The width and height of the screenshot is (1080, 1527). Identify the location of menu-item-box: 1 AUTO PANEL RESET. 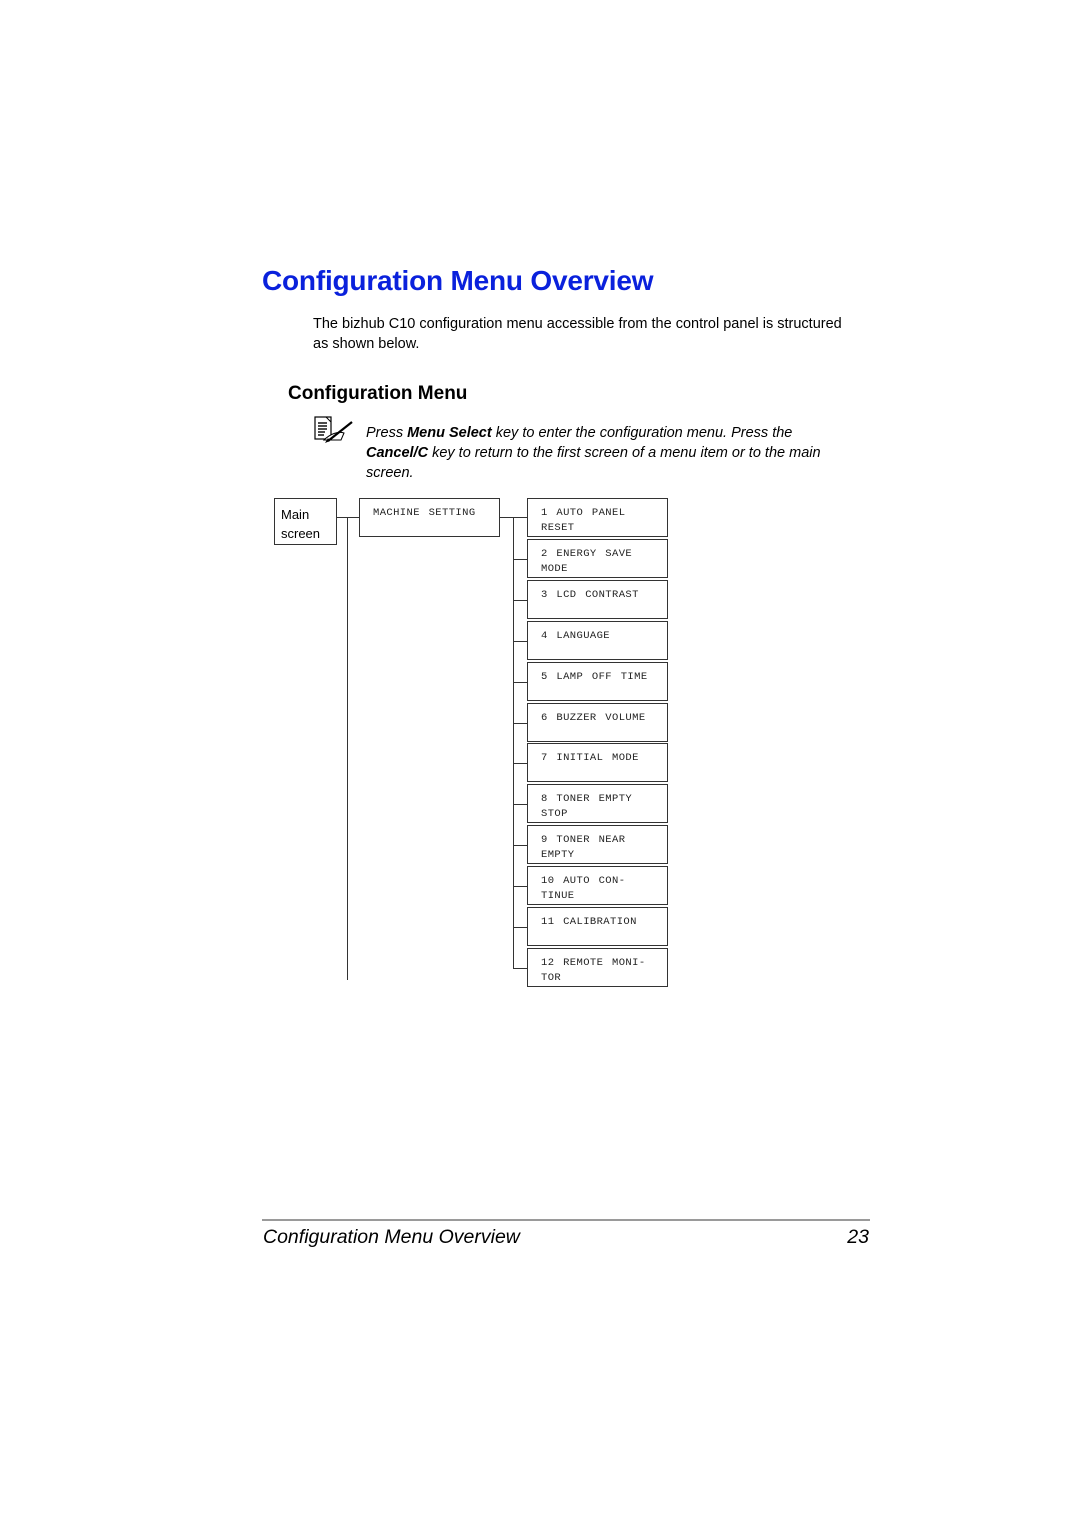
(597, 517).